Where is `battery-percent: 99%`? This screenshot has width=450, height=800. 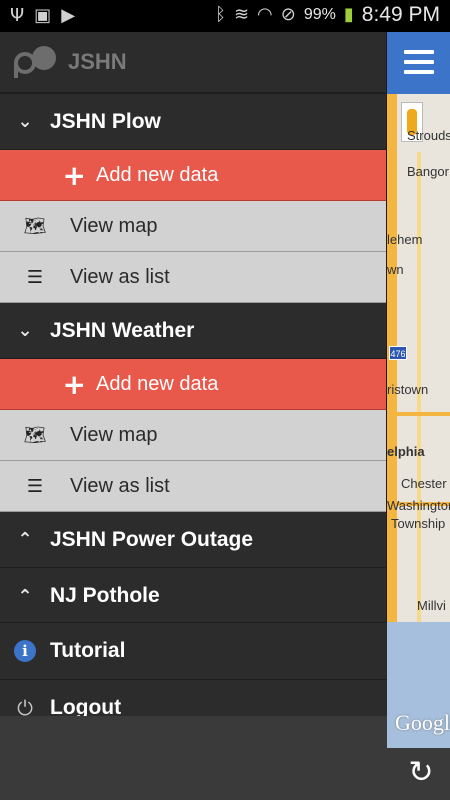 battery-percent: 99% is located at coordinates (319, 14).